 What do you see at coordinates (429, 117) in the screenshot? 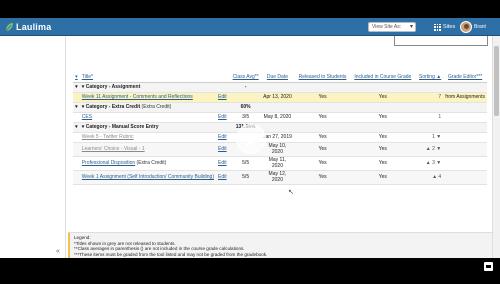
I see `sort-control: 1` at bounding box center [429, 117].